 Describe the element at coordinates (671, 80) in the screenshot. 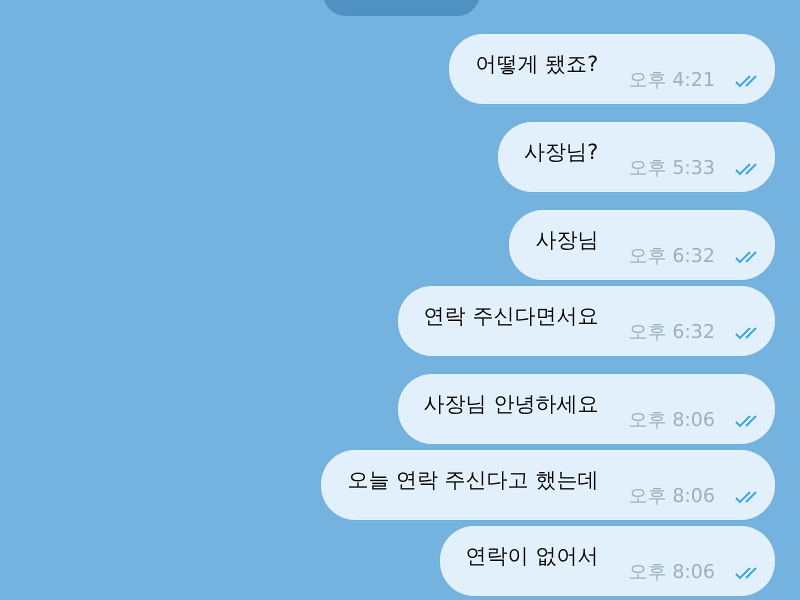

I see `message-time: 오후 4:21` at that location.